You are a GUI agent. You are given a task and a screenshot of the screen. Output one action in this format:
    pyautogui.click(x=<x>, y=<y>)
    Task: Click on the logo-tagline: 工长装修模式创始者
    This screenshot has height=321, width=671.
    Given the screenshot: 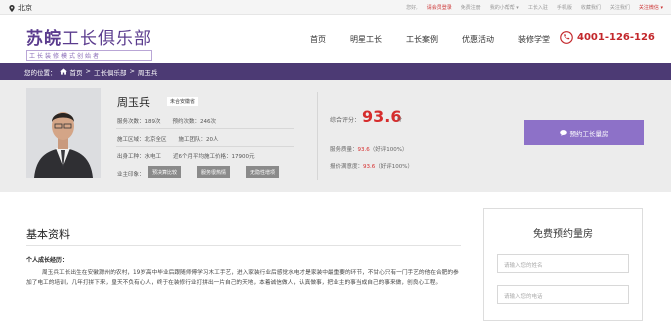 What is the action you would take?
    pyautogui.click(x=89, y=55)
    